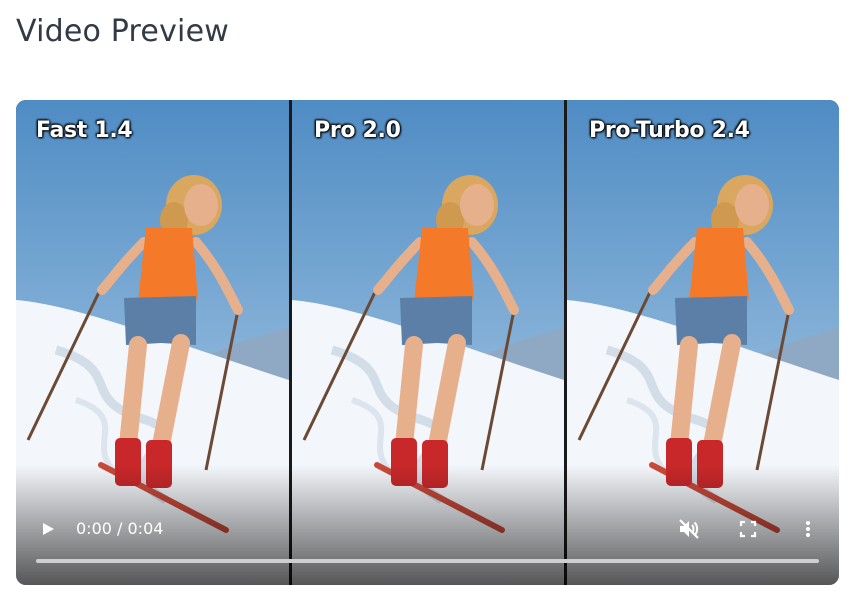 Image resolution: width=858 pixels, height=606 pixels. I want to click on mute-button, so click(689, 529).